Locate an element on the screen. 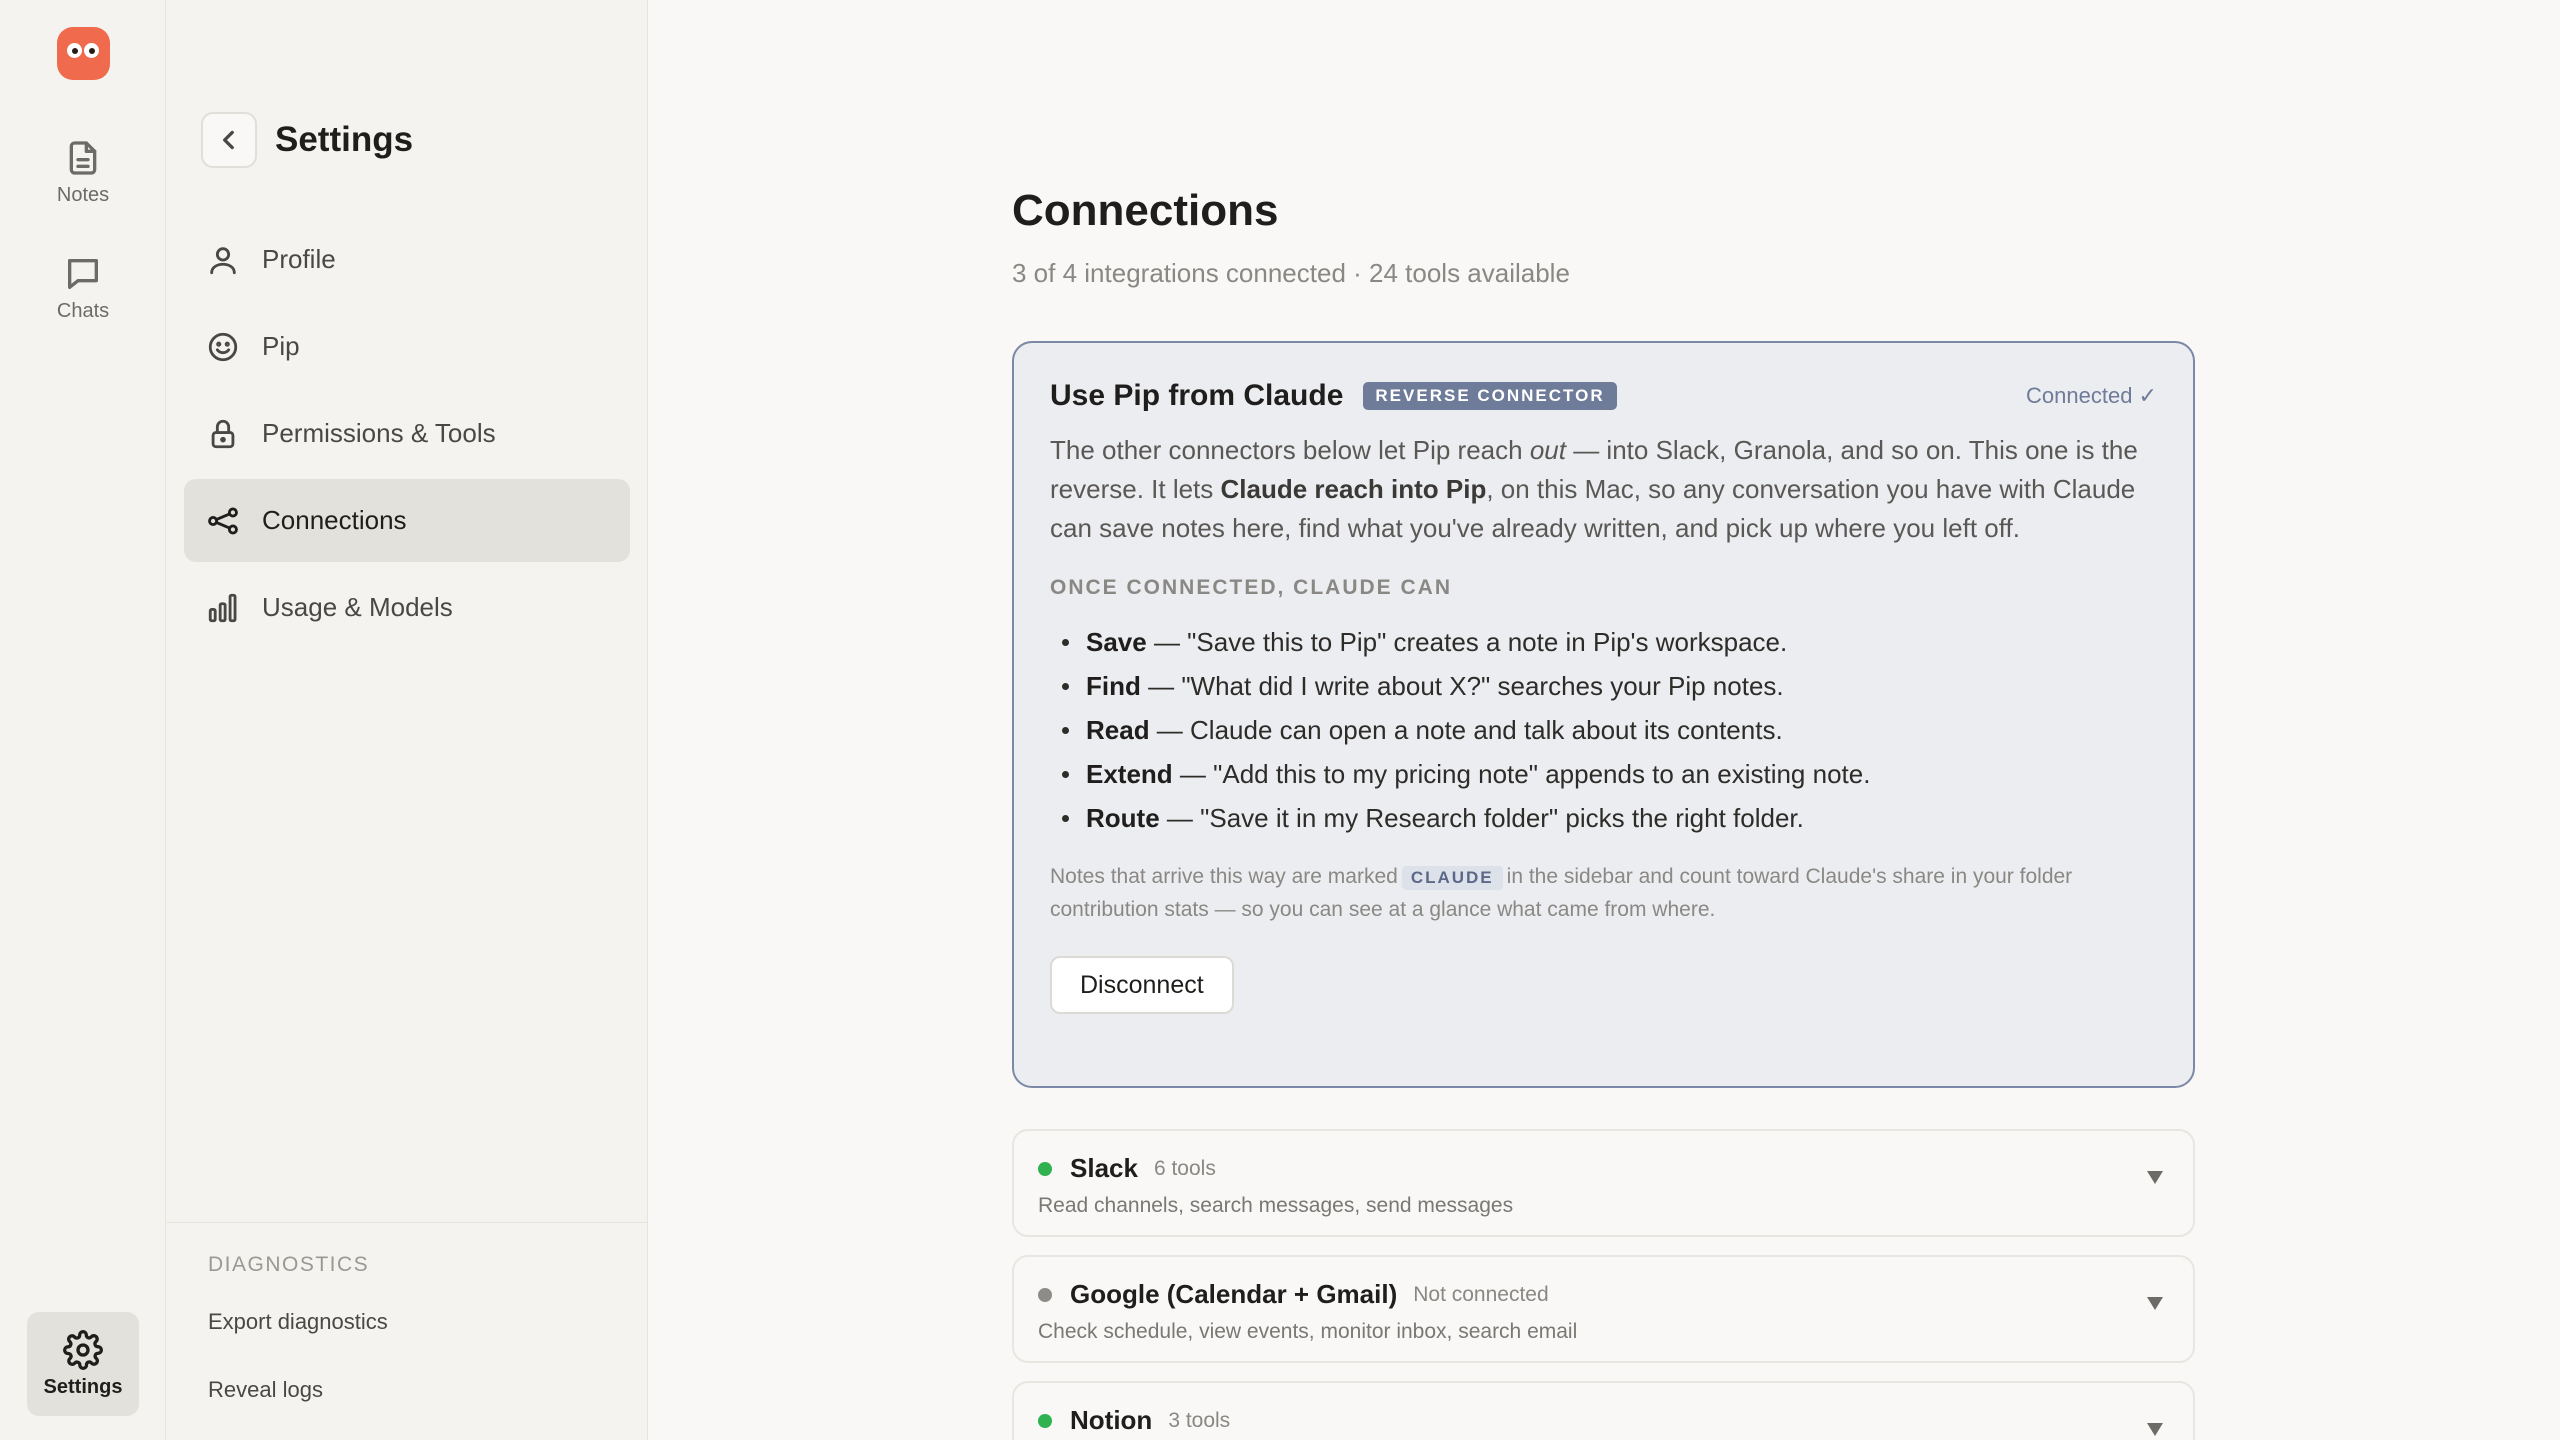 The height and width of the screenshot is (1440, 2560). connector-meta: 3 tools is located at coordinates (1199, 1420).